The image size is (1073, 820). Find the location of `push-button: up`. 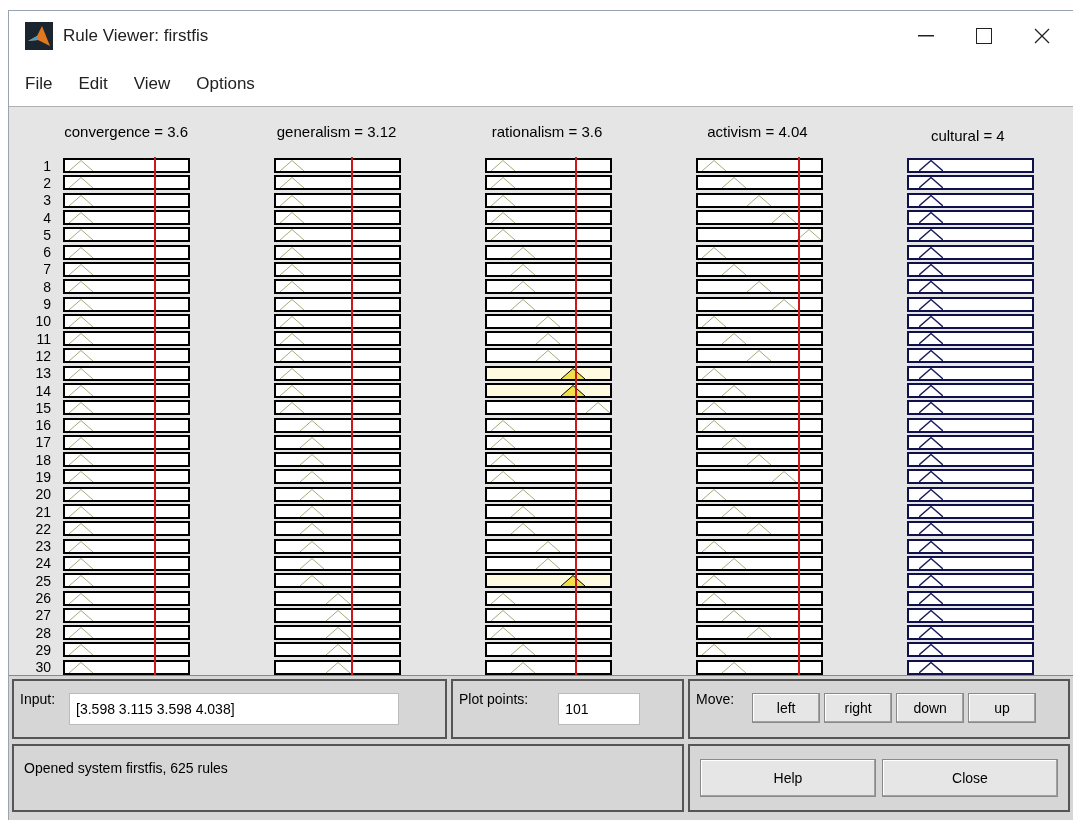

push-button: up is located at coordinates (1002, 708).